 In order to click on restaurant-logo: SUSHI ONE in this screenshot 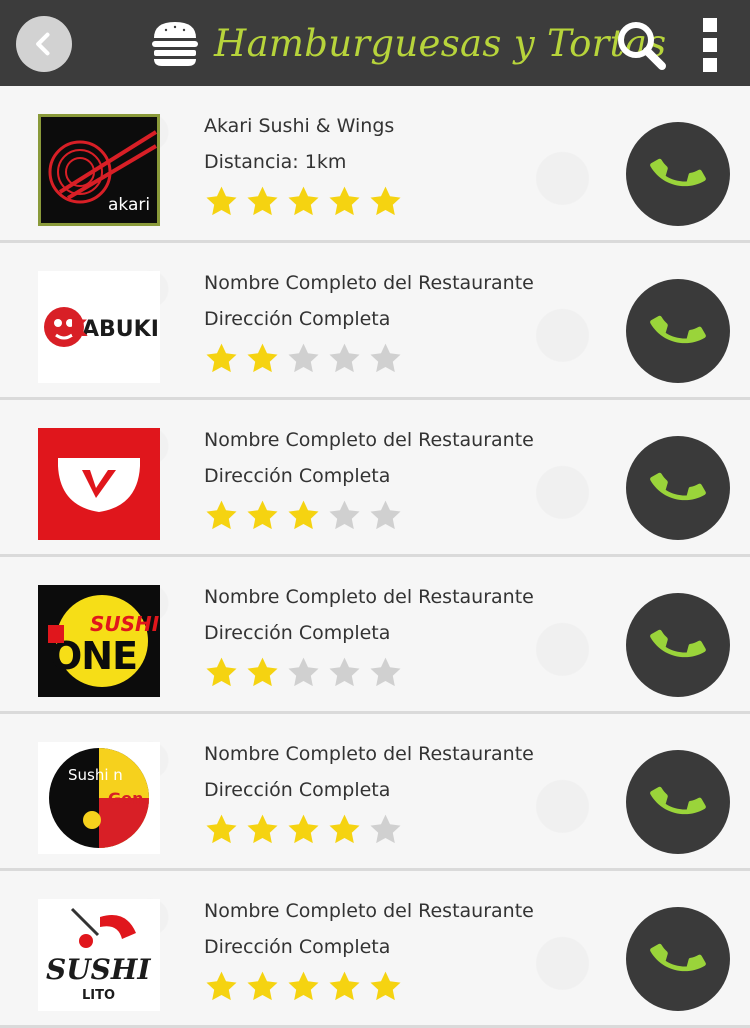, I will do `click(99, 641)`.